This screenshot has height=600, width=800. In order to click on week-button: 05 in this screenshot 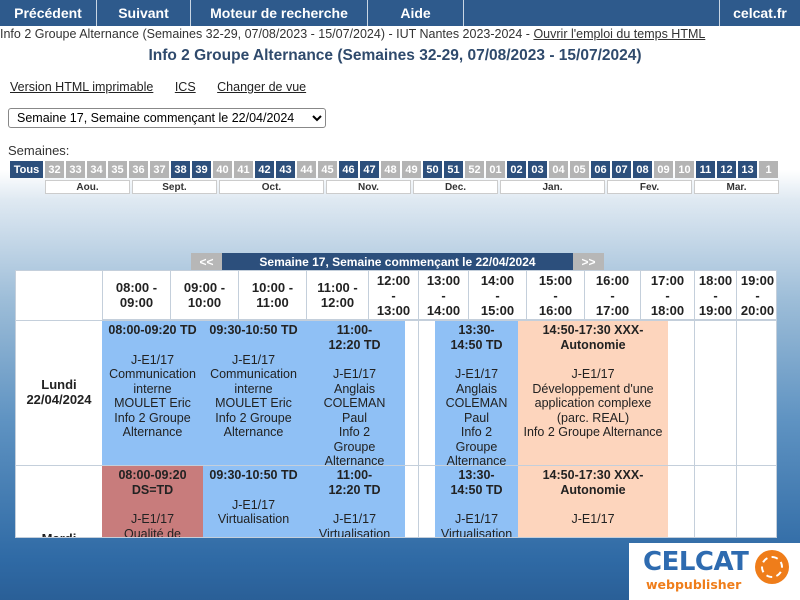, I will do `click(579, 169)`.